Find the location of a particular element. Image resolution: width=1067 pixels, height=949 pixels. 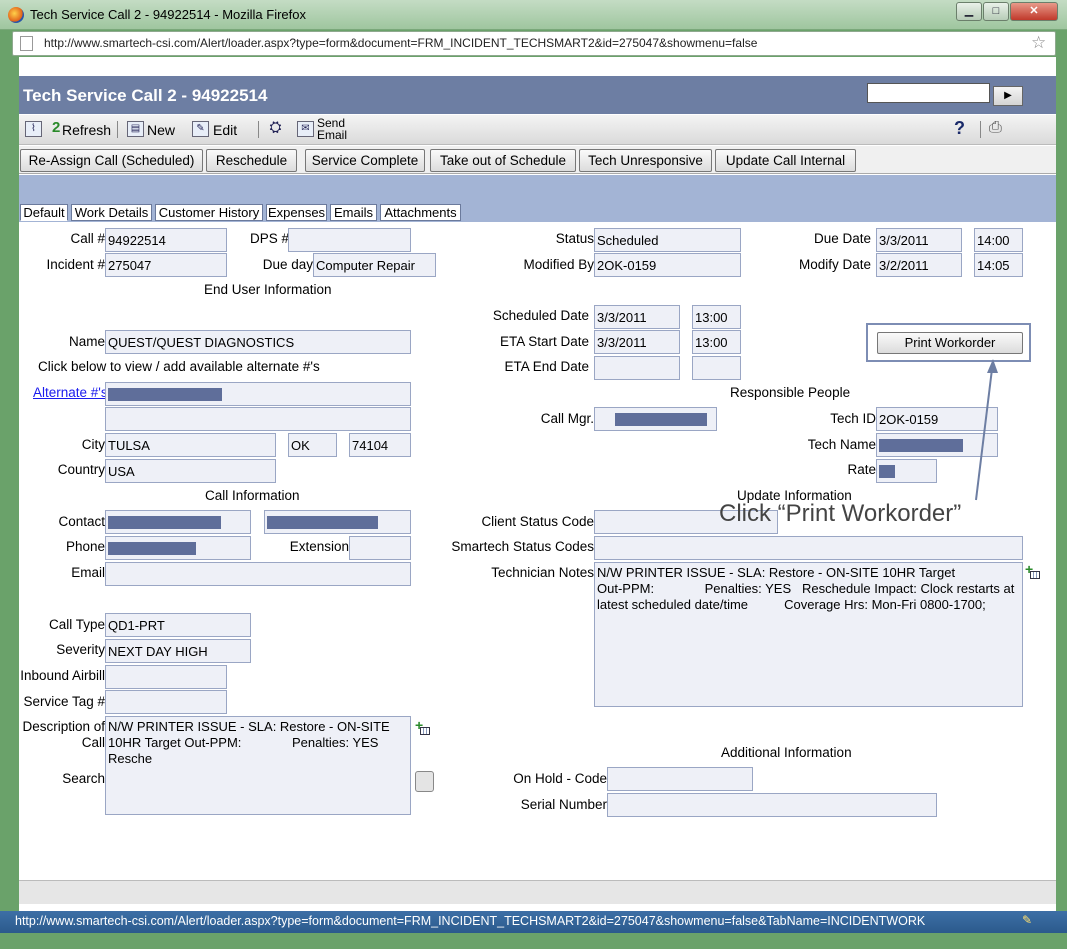

tab-customer-history: Customer History is located at coordinates (209, 212).